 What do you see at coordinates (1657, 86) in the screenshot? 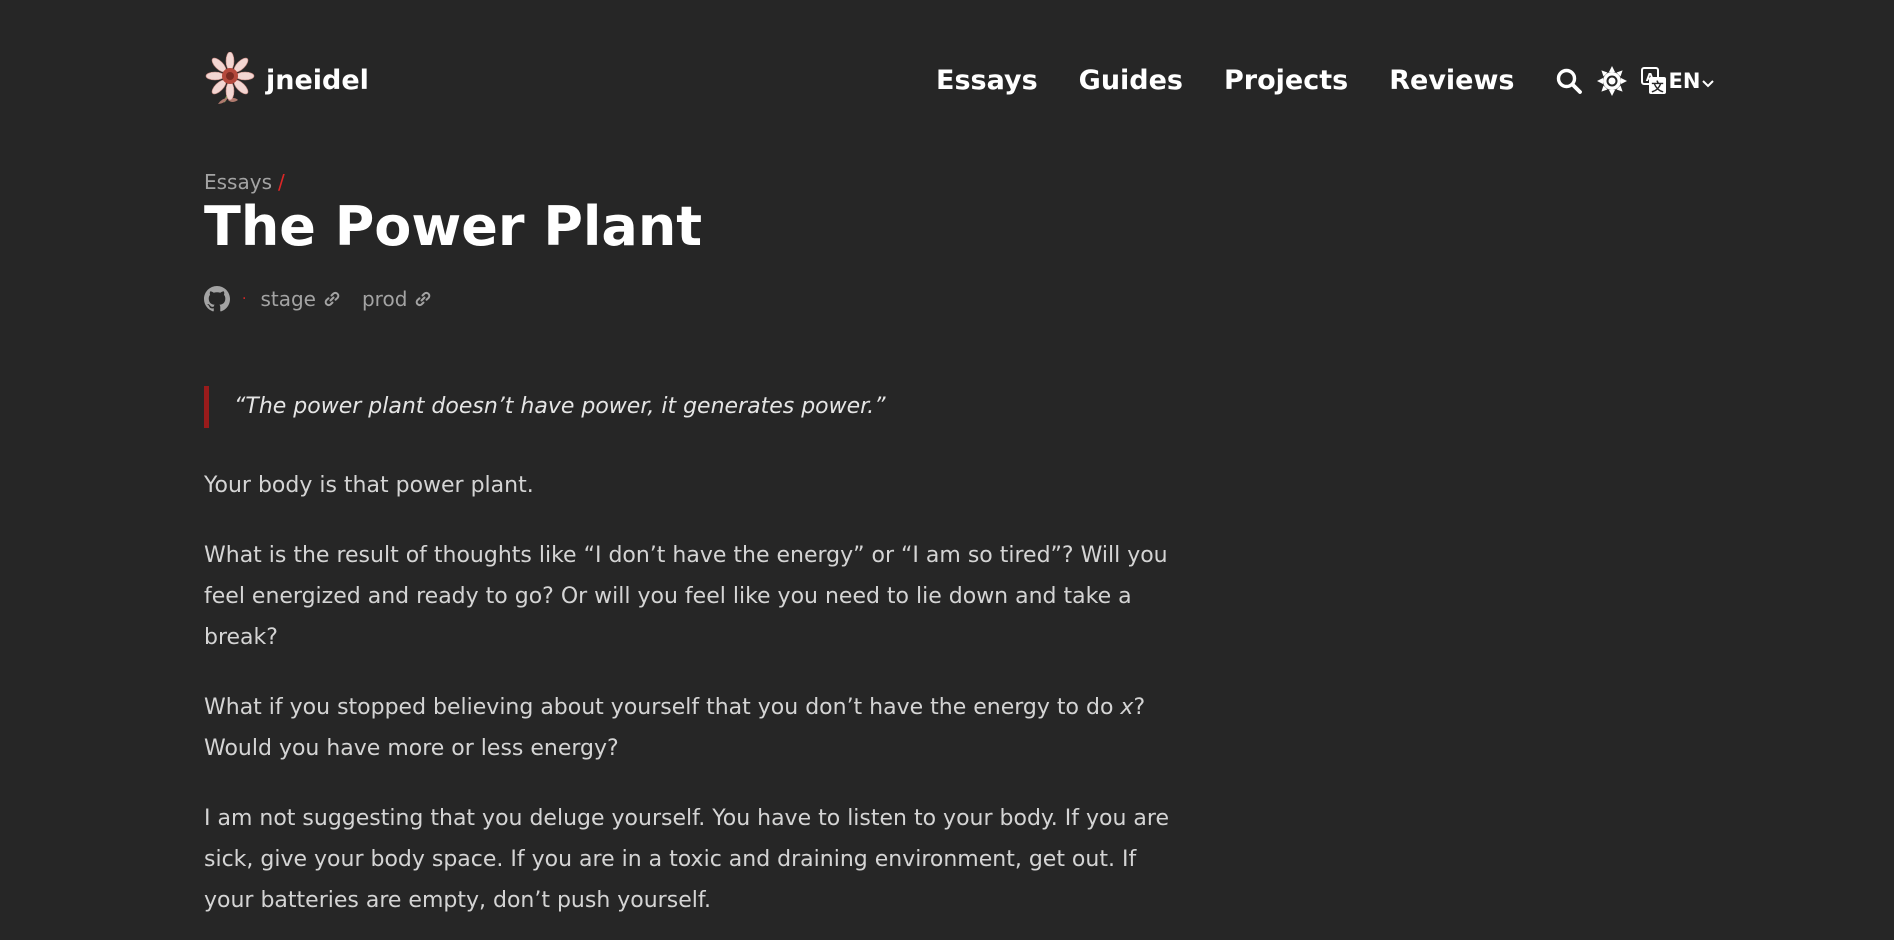
I see `svg-text: 文` at bounding box center [1657, 86].